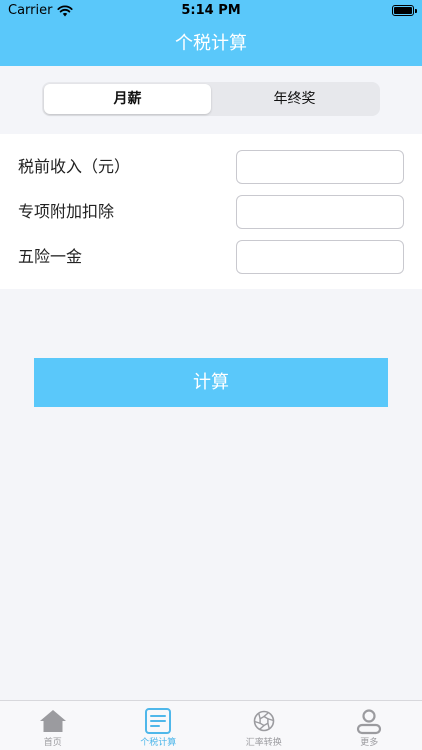 This screenshot has width=422, height=750. What do you see at coordinates (264, 721) in the screenshot?
I see `aperture-icon` at bounding box center [264, 721].